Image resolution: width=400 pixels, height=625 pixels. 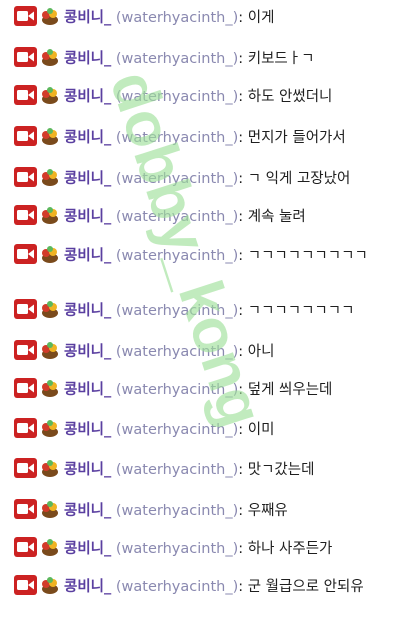 I want to click on message-text: 아니, so click(x=261, y=352).